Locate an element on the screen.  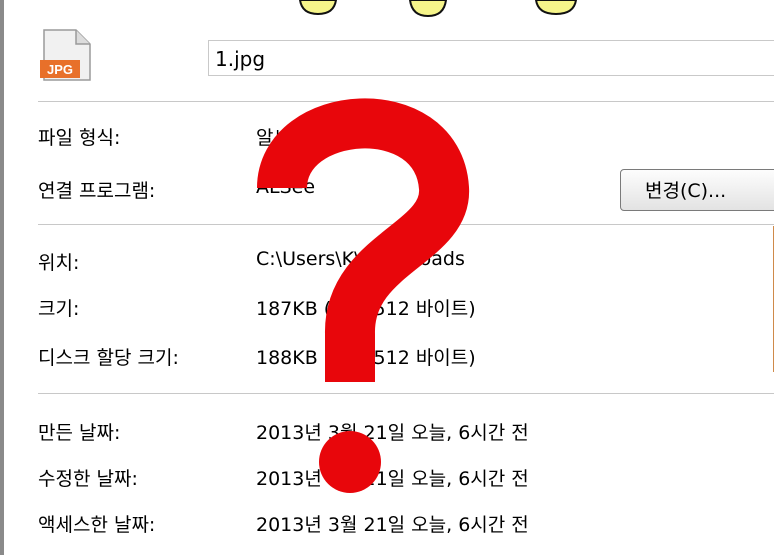
created-label: 만든 날짜: is located at coordinates (79, 433).